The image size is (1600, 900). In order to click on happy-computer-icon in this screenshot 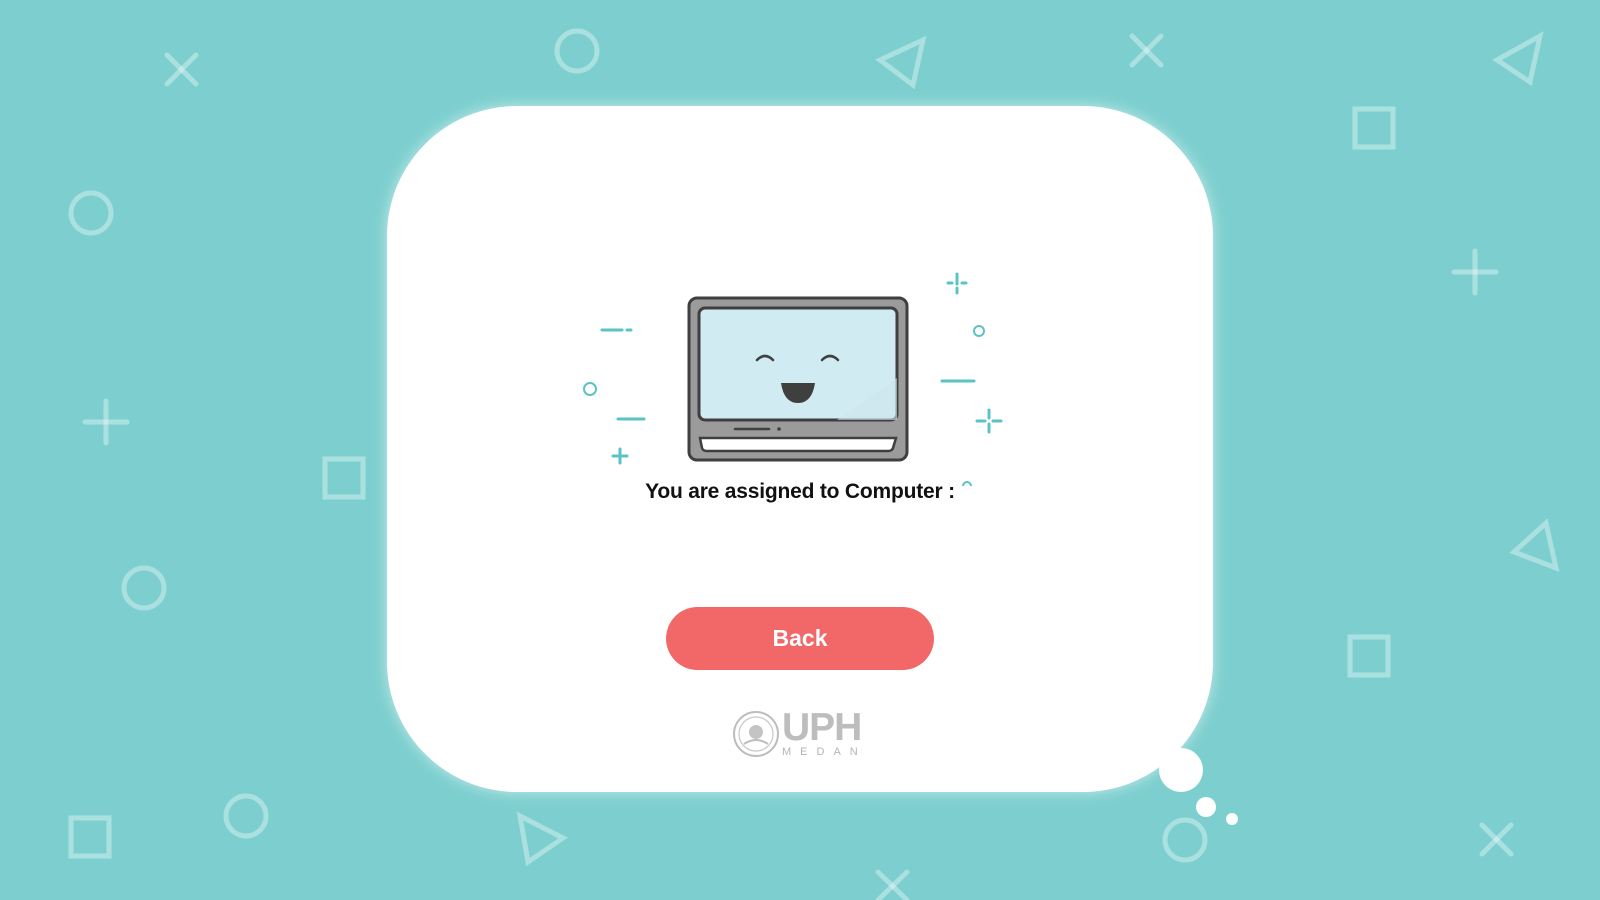, I will do `click(793, 379)`.